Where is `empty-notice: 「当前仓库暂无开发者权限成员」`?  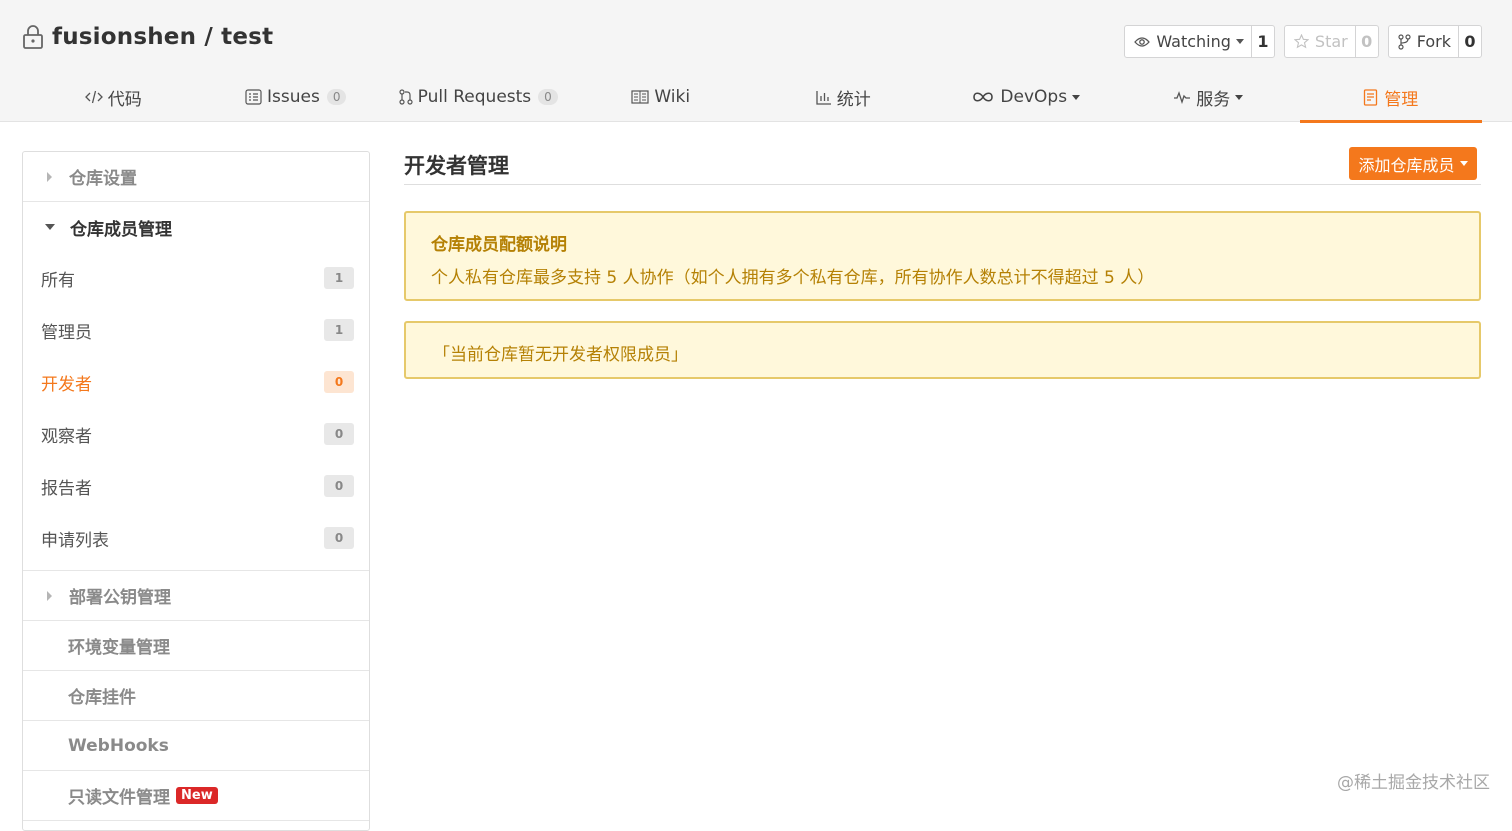
empty-notice: 「当前仓库暂无开发者权限成员」 is located at coordinates (942, 350).